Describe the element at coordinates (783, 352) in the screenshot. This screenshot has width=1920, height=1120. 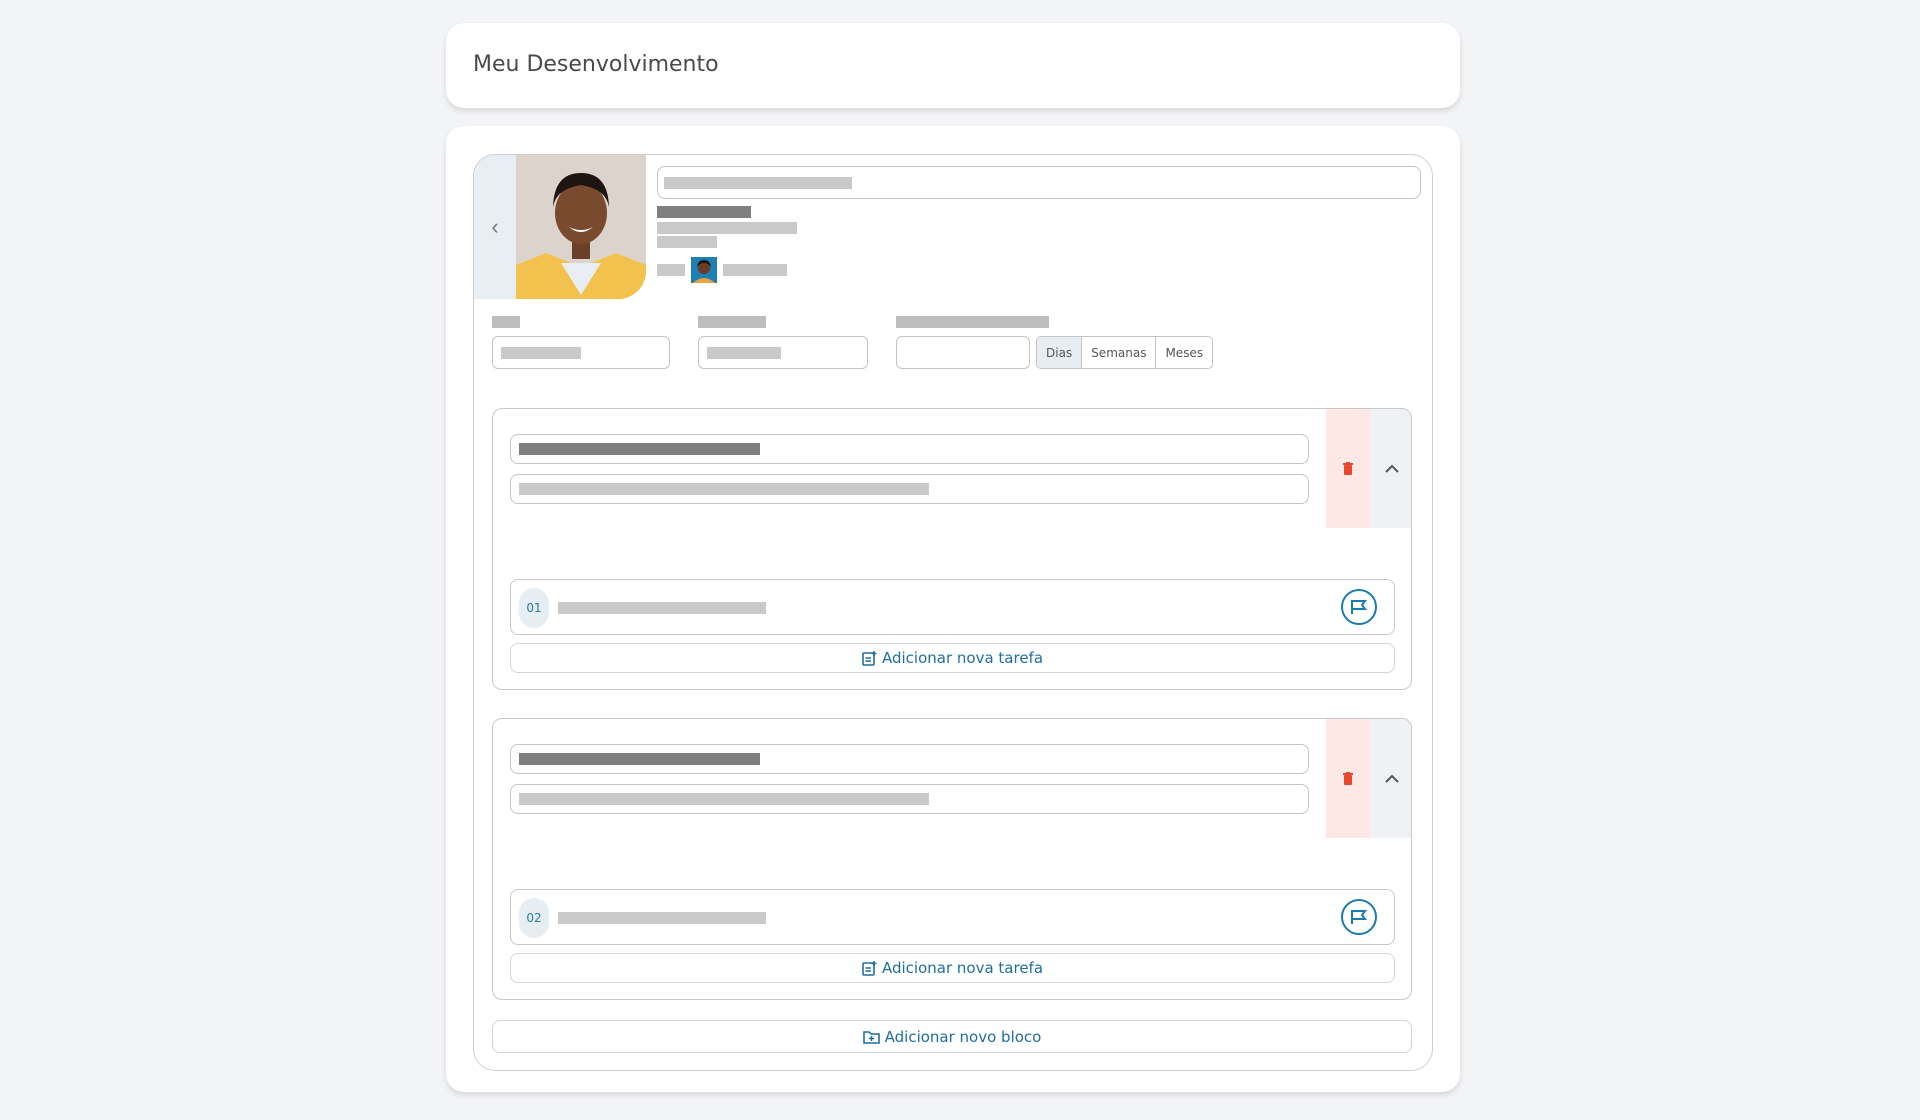
I see `end-date-field` at that location.